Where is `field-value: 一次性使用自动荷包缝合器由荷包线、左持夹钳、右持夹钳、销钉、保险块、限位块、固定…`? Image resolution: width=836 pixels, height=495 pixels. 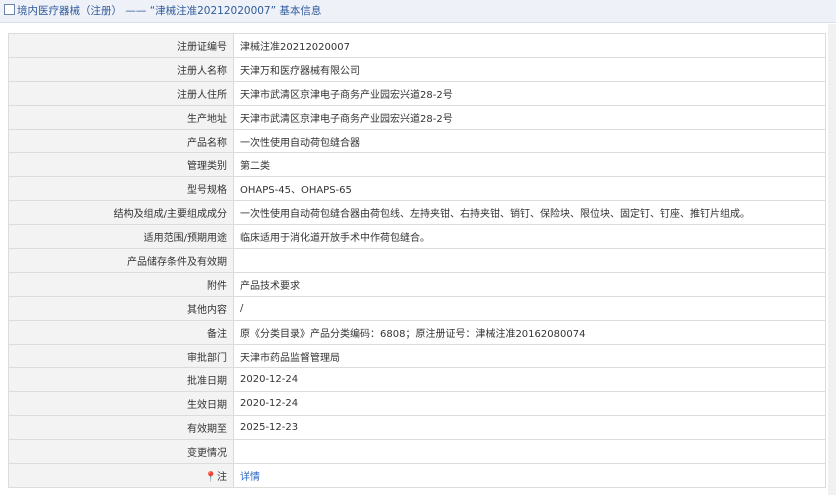
field-value: 一次性使用自动荷包缝合器由荷包线、左持夹钳、右持夹钳、销钉、保险块、限位块、固定… is located at coordinates (529, 213).